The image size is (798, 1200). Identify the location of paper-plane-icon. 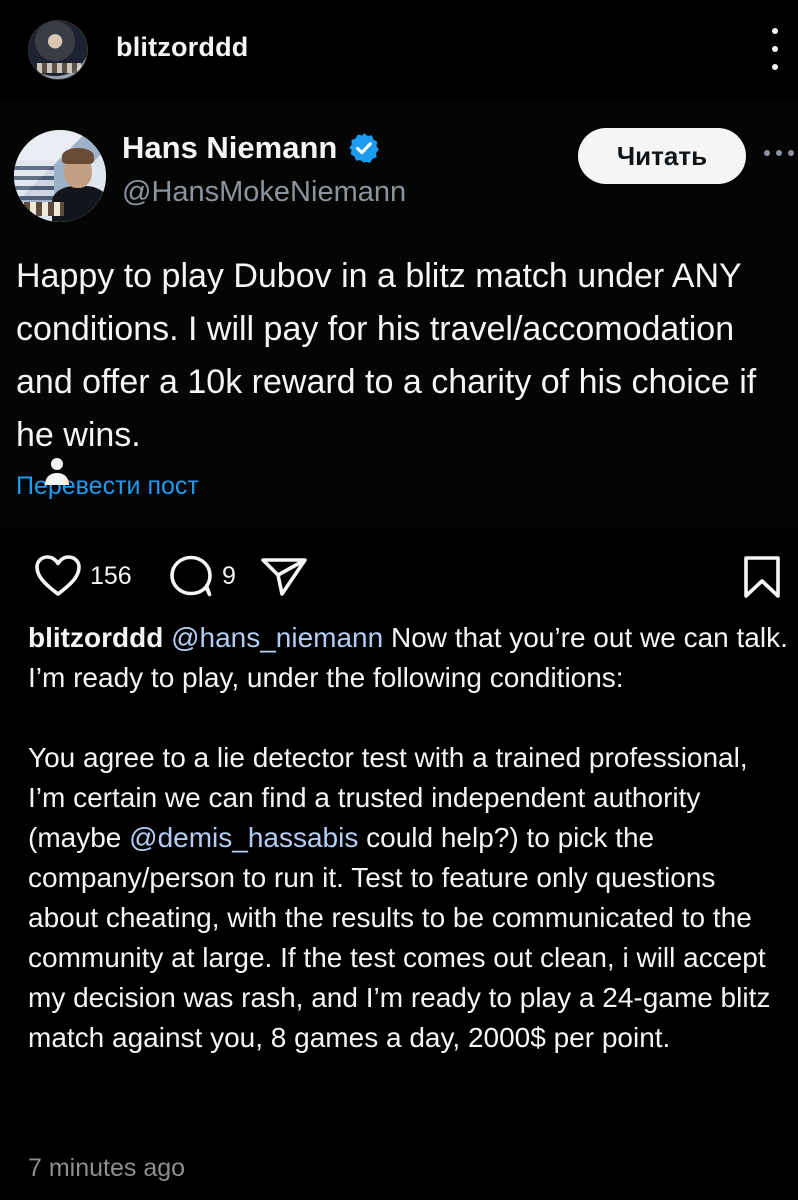
(284, 577).